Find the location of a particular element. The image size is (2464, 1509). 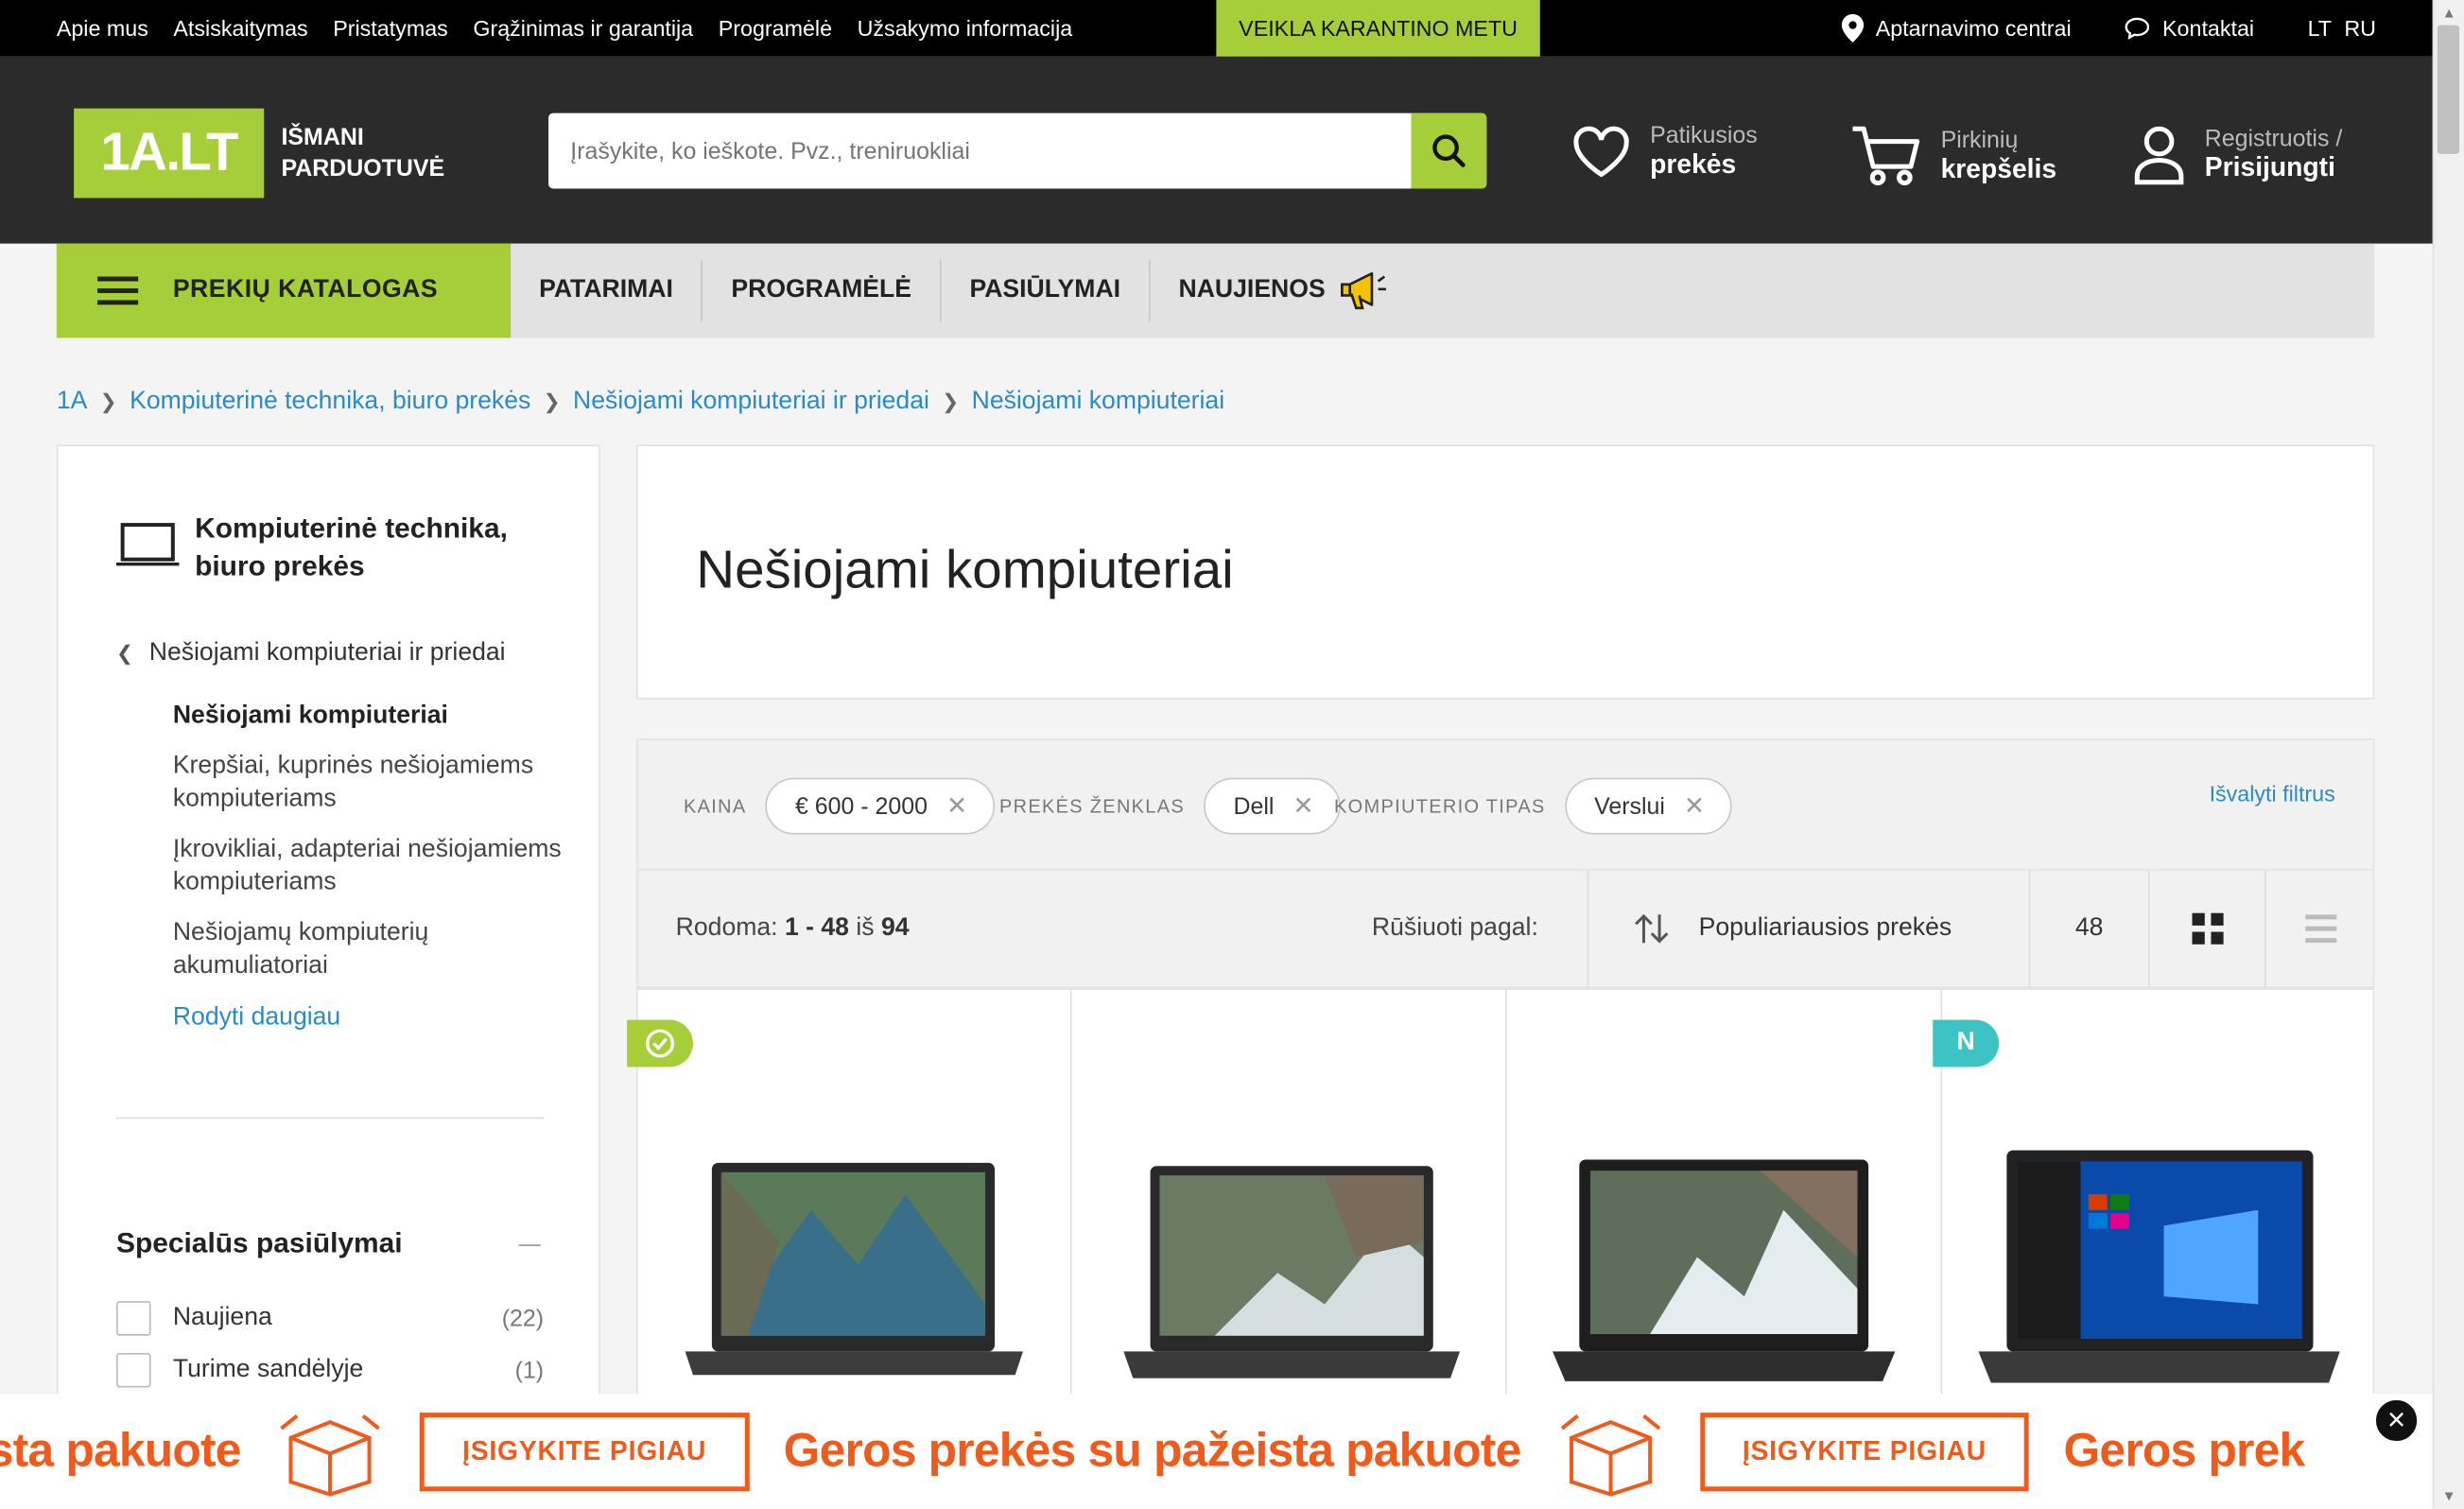

promo-text: Geros prekės su pažeista pakuote is located at coordinates (1153, 1452).